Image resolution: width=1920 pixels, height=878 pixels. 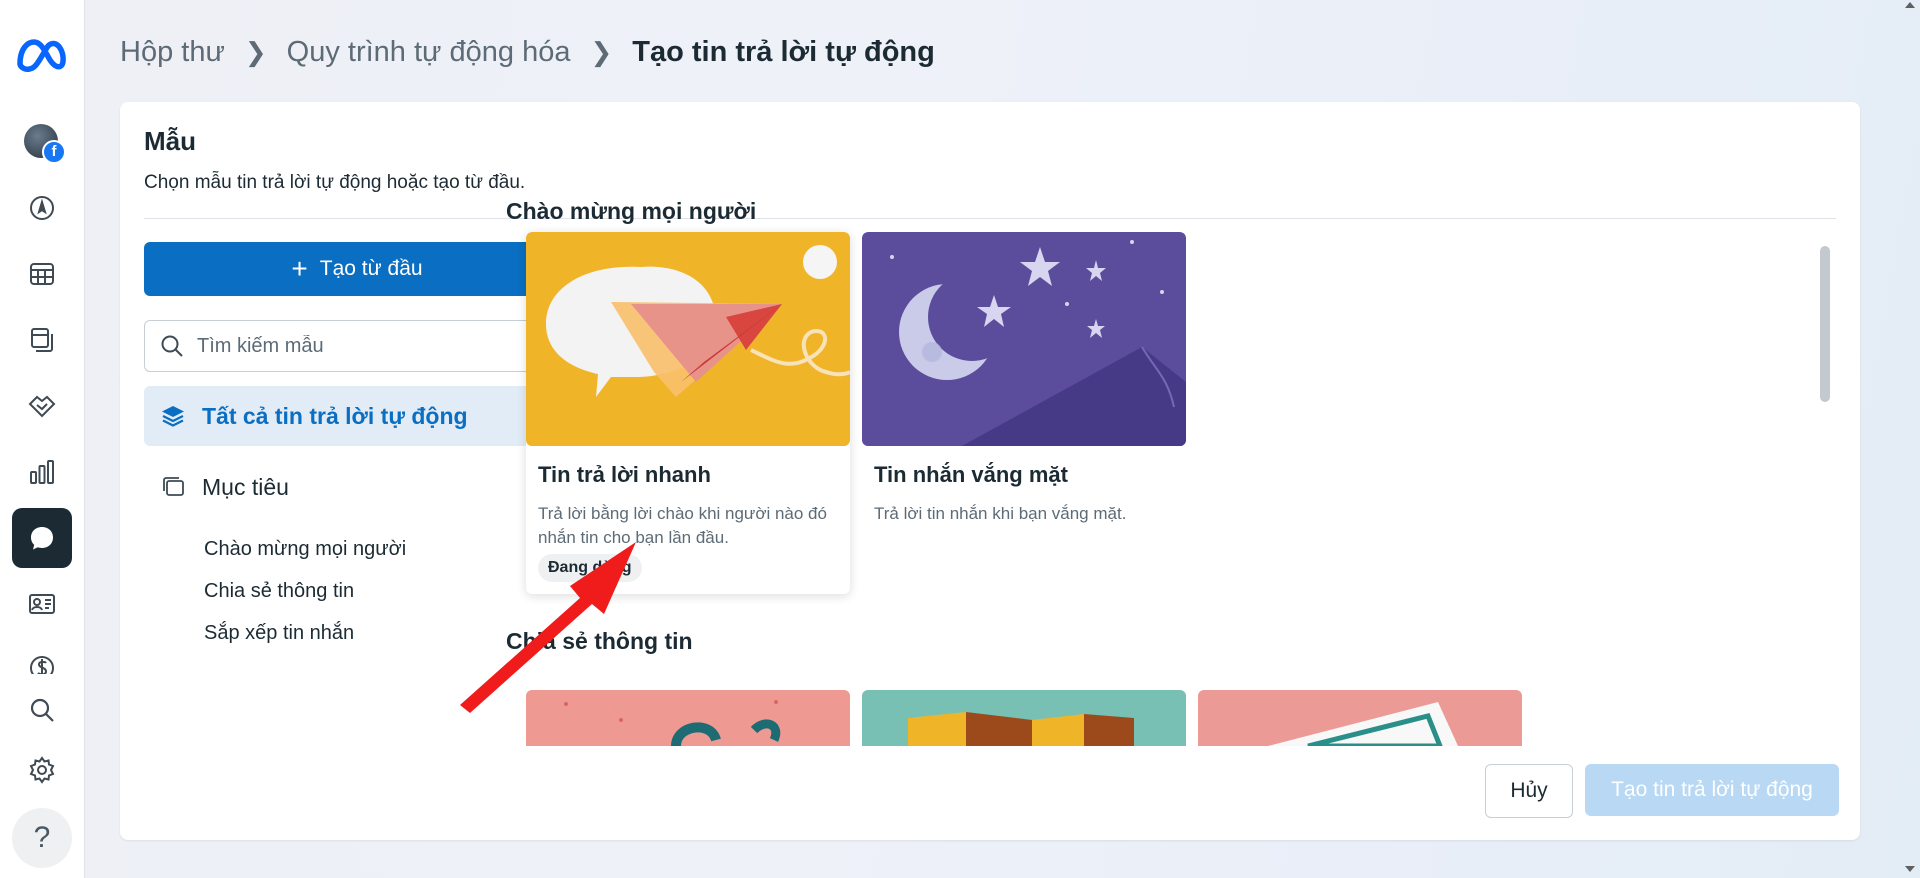 I want to click on nav-monetization, so click(x=42, y=657).